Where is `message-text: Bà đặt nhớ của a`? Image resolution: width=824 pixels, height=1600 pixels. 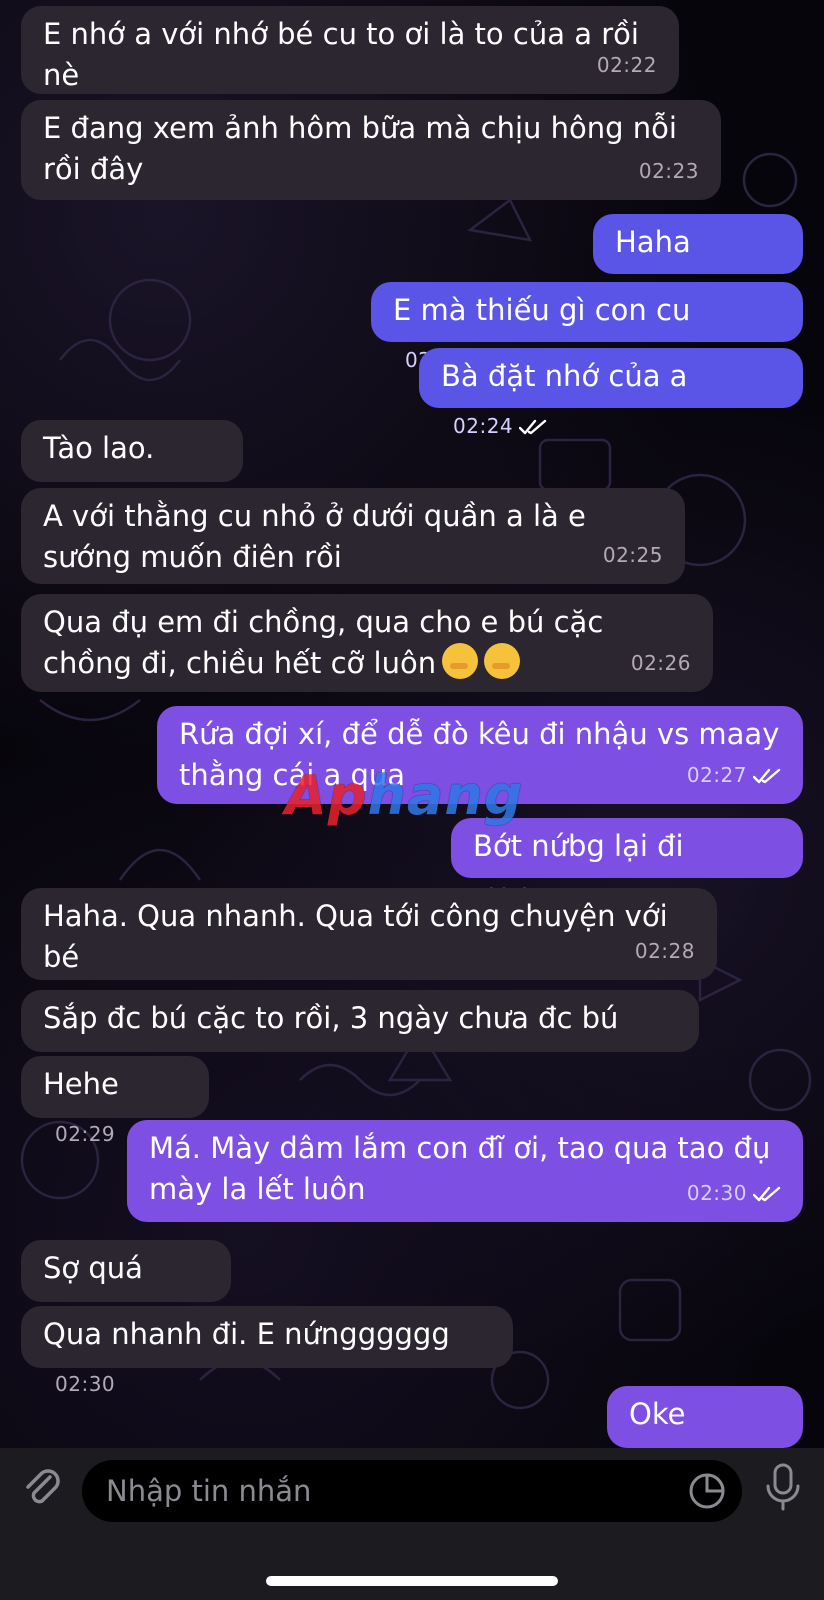 message-text: Bà đặt nhớ của a is located at coordinates (564, 376).